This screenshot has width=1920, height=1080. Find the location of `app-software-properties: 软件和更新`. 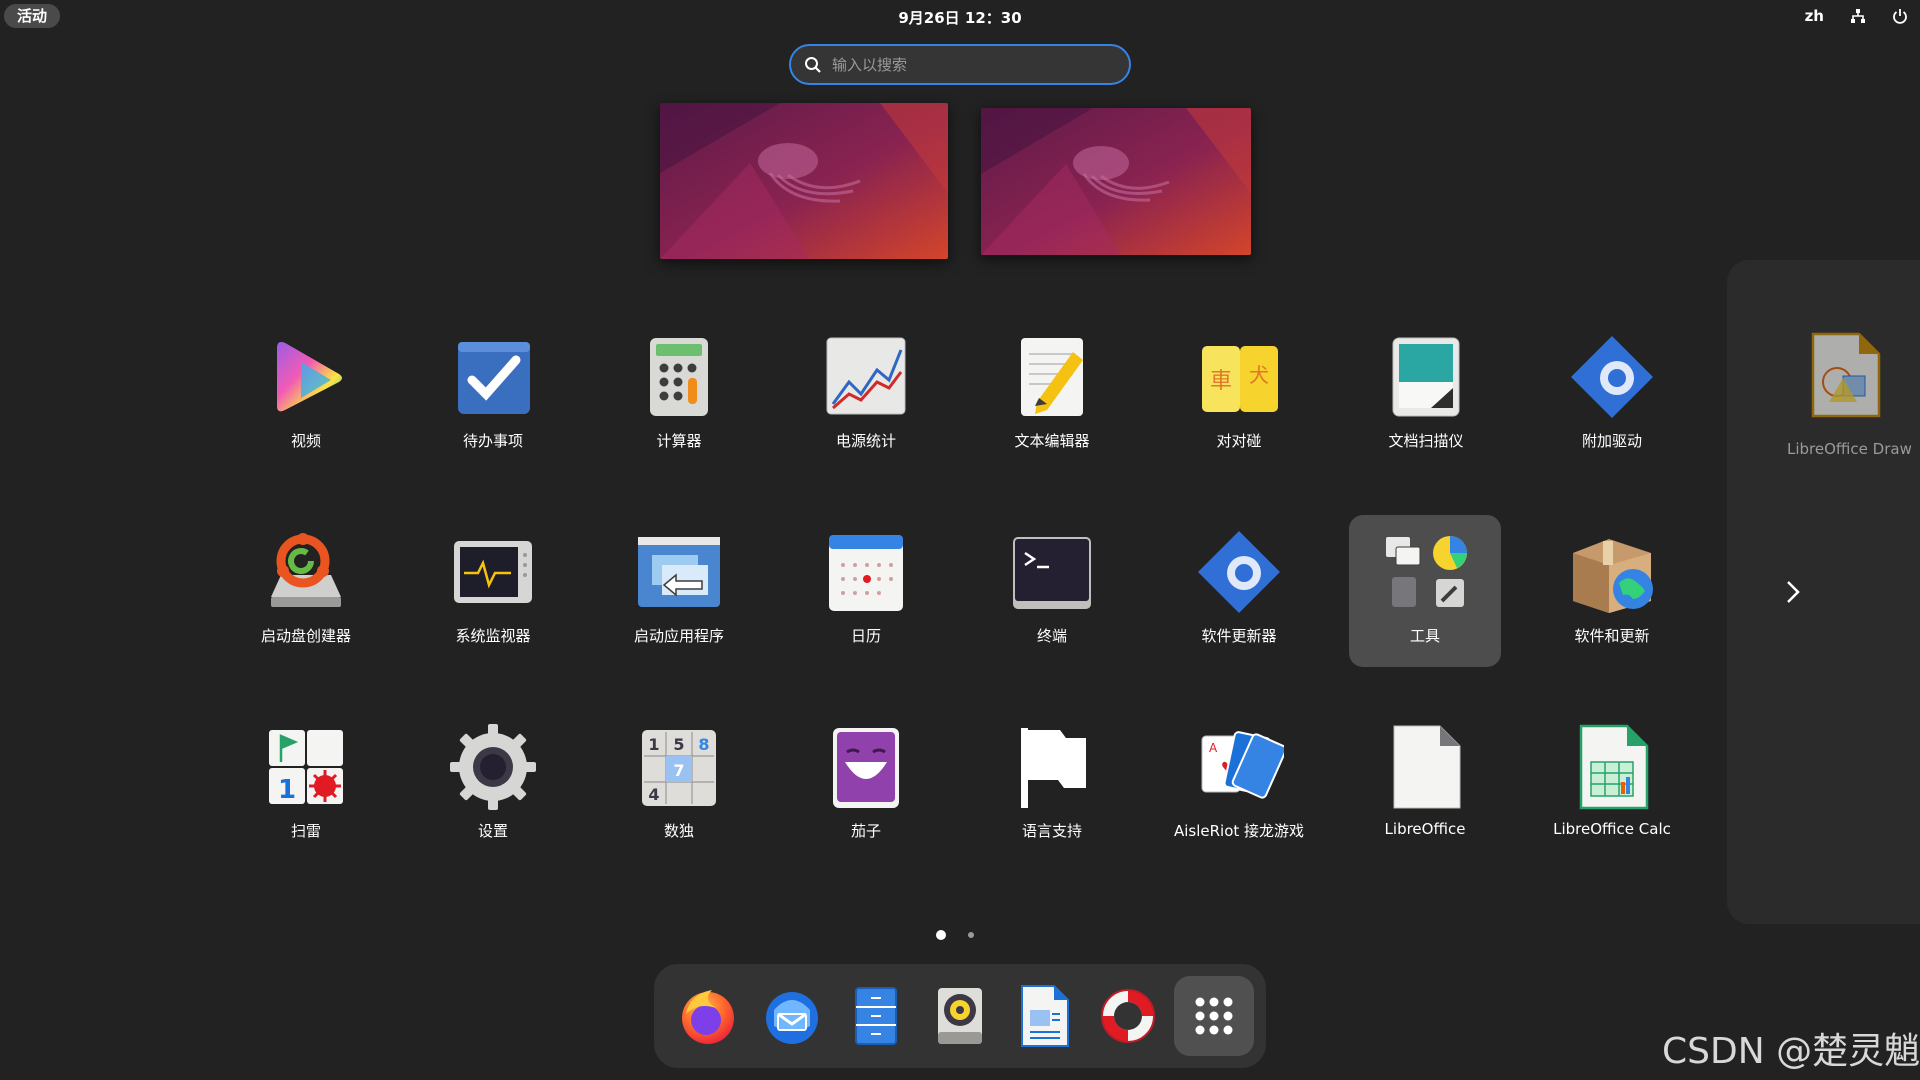

app-software-properties: 软件和更新 is located at coordinates (1612, 583).